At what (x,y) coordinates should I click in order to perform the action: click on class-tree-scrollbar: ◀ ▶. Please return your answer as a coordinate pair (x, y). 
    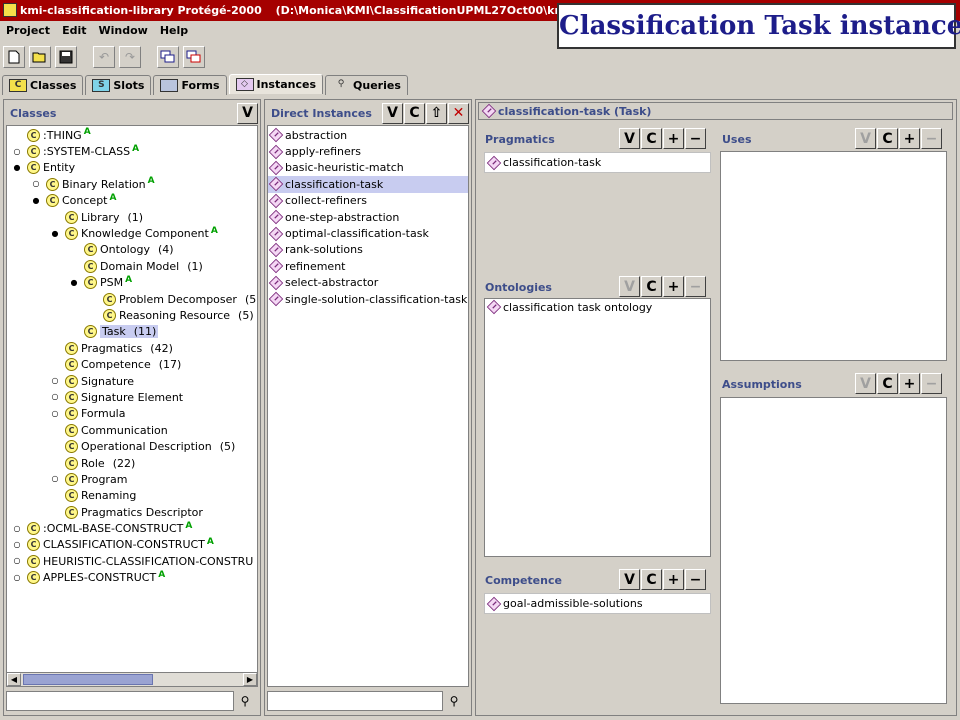
    Looking at the image, I should click on (132, 679).